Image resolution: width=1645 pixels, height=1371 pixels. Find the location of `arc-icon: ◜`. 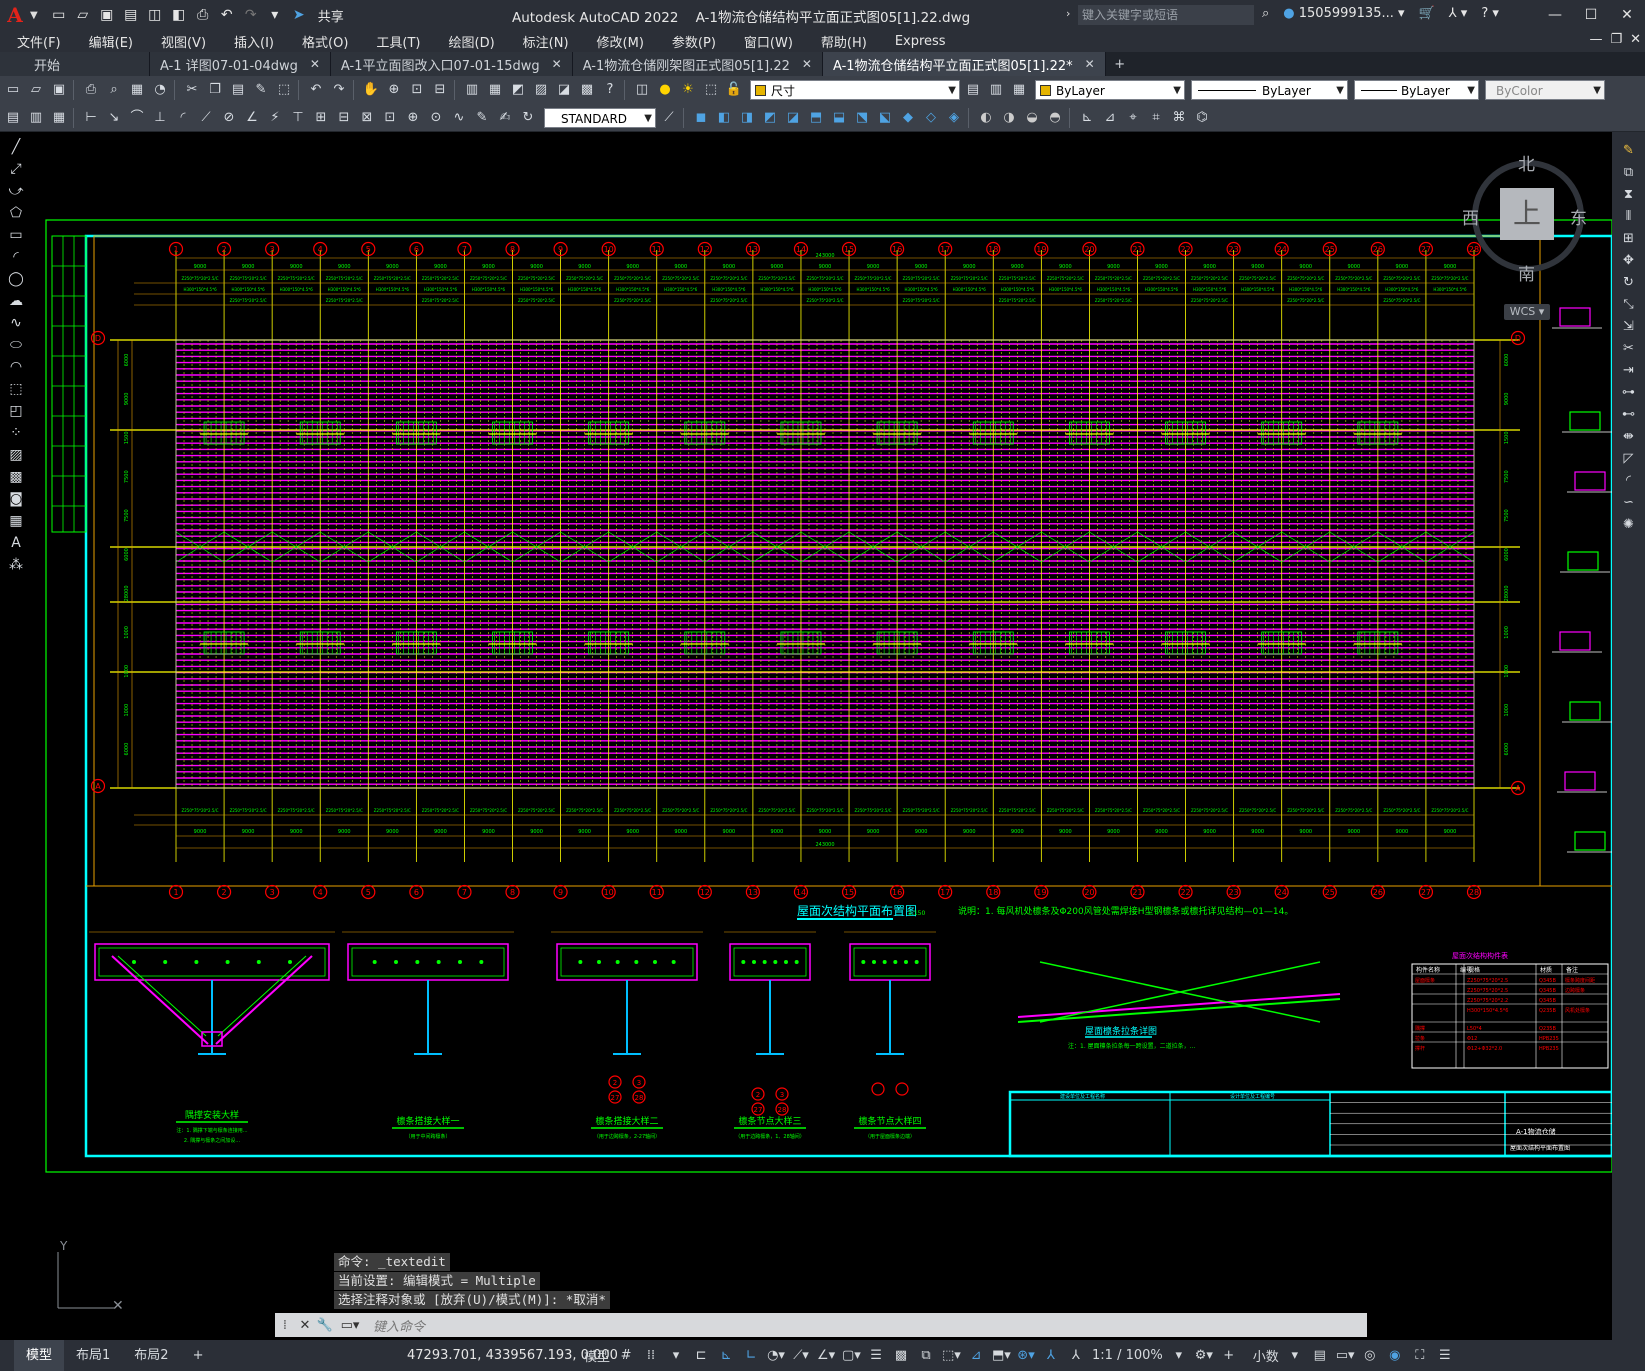

arc-icon: ◜ is located at coordinates (16, 257).